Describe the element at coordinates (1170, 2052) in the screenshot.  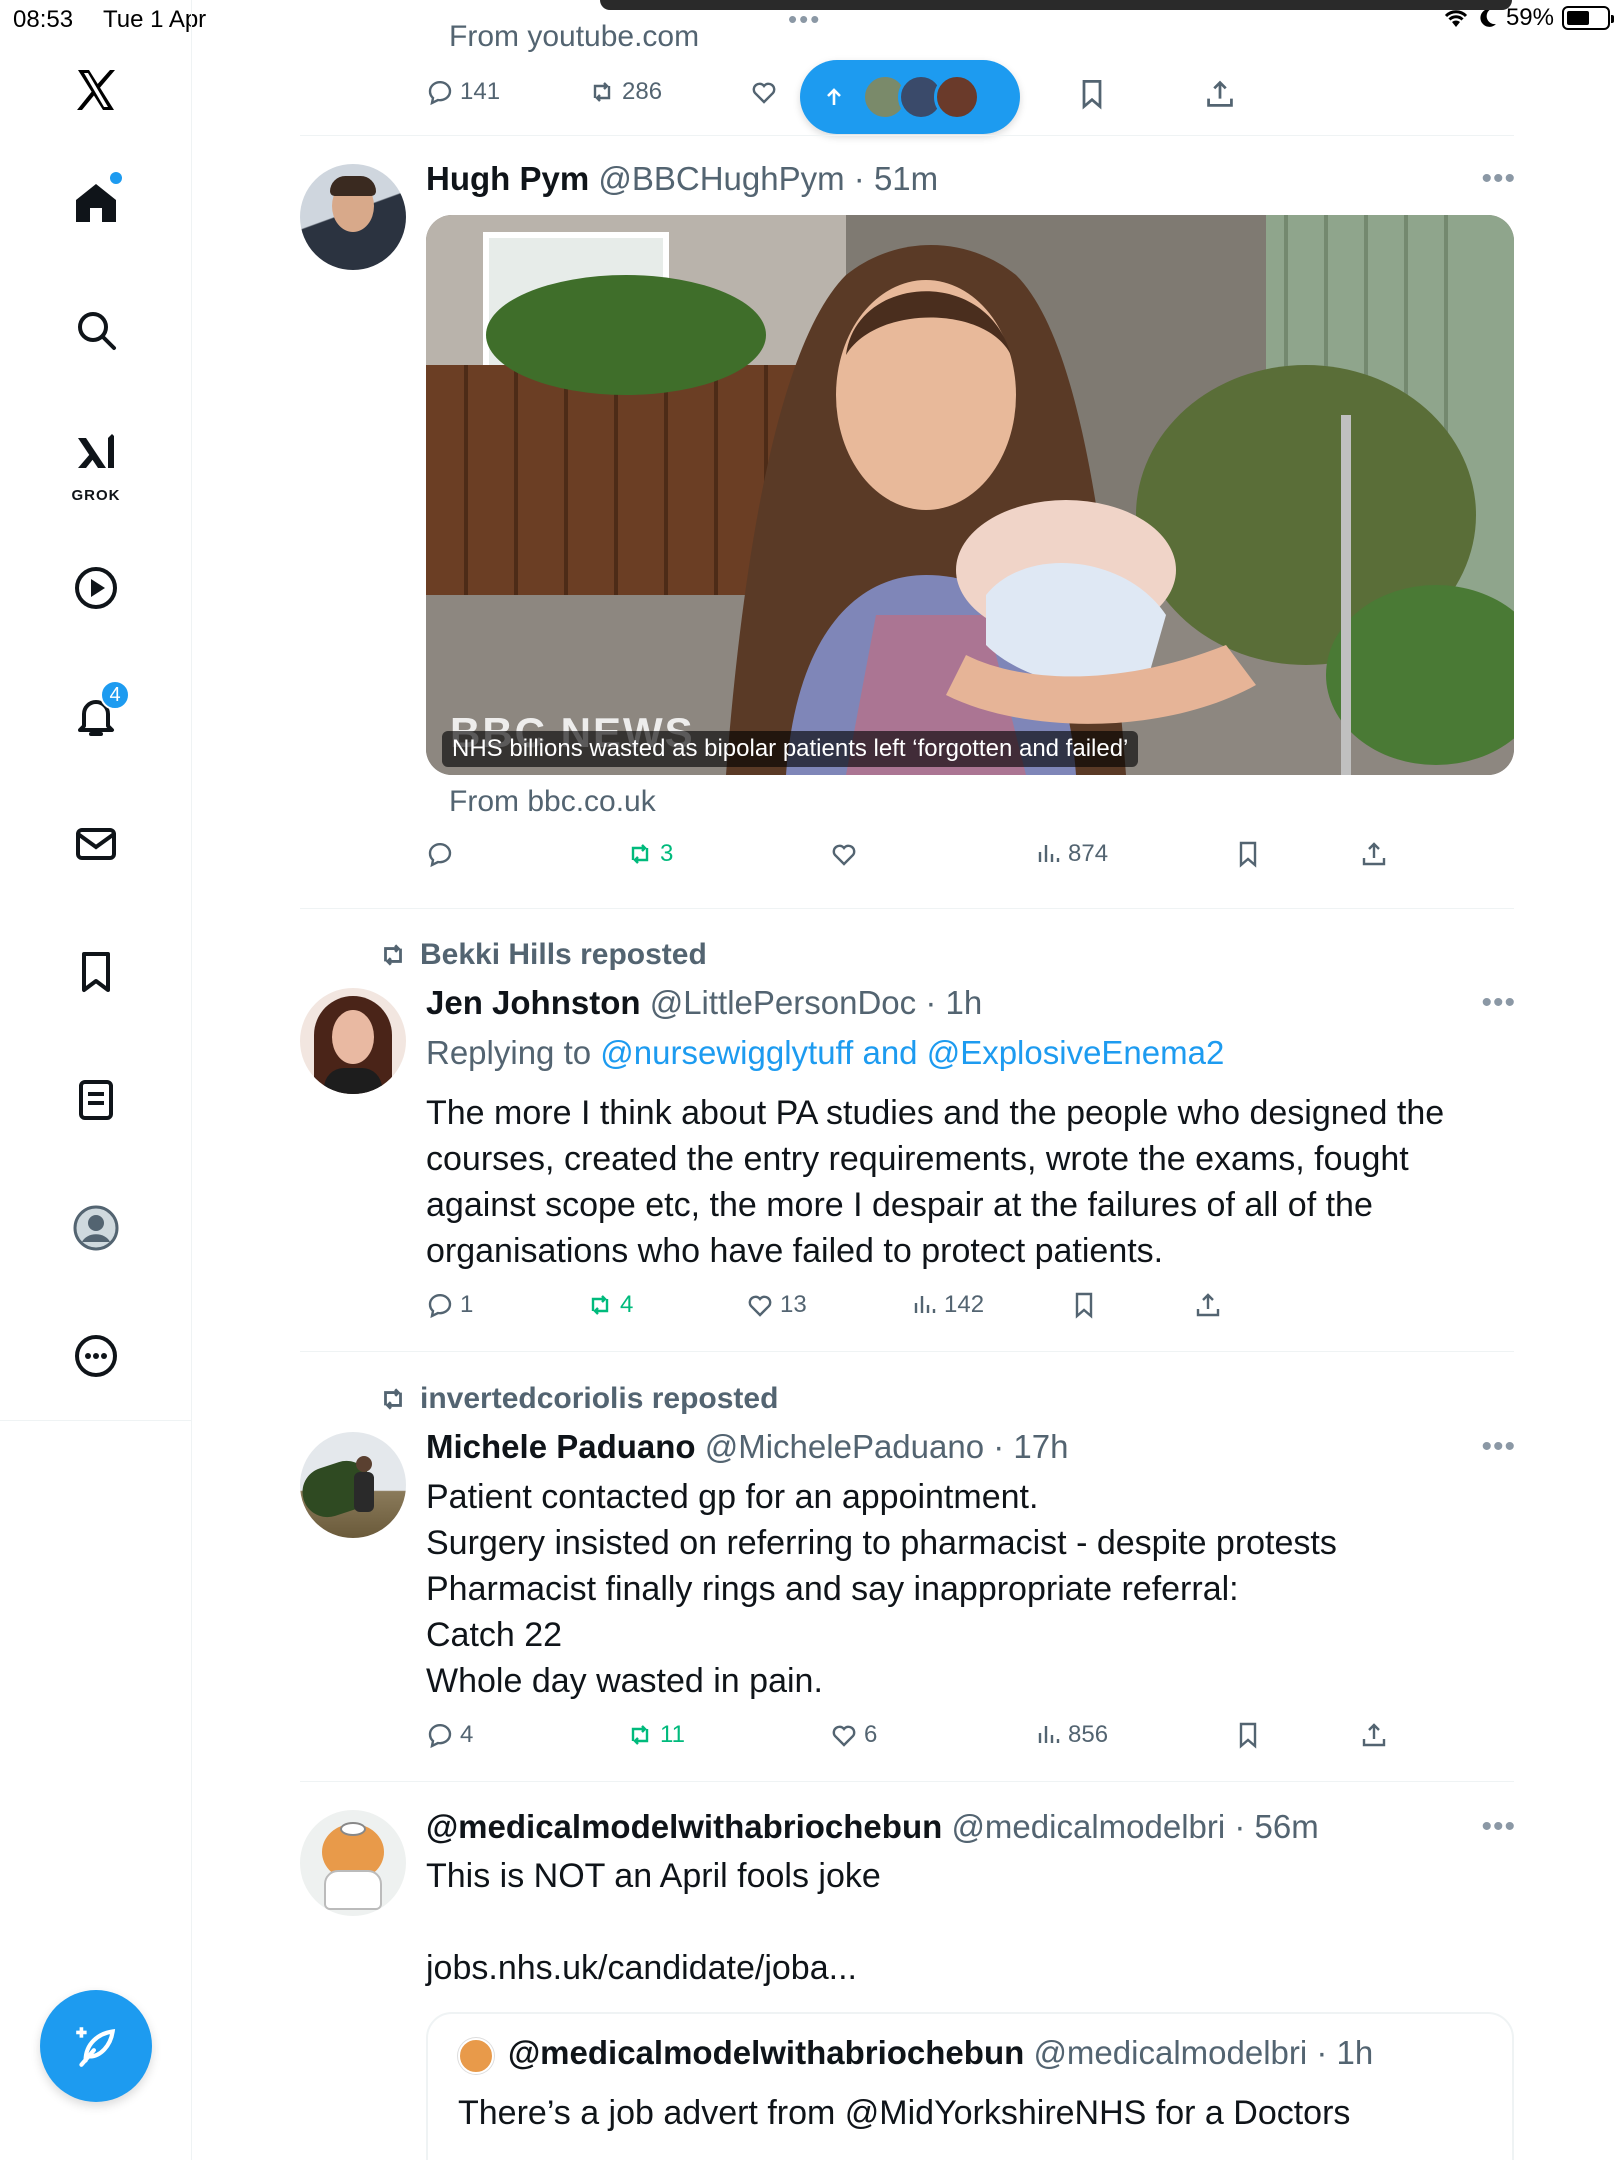
I see `quote-author-handle: @medicalmodelbri` at that location.